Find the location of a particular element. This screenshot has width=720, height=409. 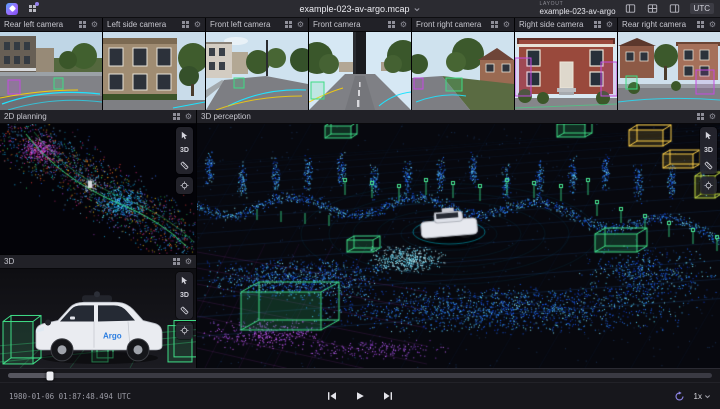

playback-options: 1x is located at coordinates (692, 396).